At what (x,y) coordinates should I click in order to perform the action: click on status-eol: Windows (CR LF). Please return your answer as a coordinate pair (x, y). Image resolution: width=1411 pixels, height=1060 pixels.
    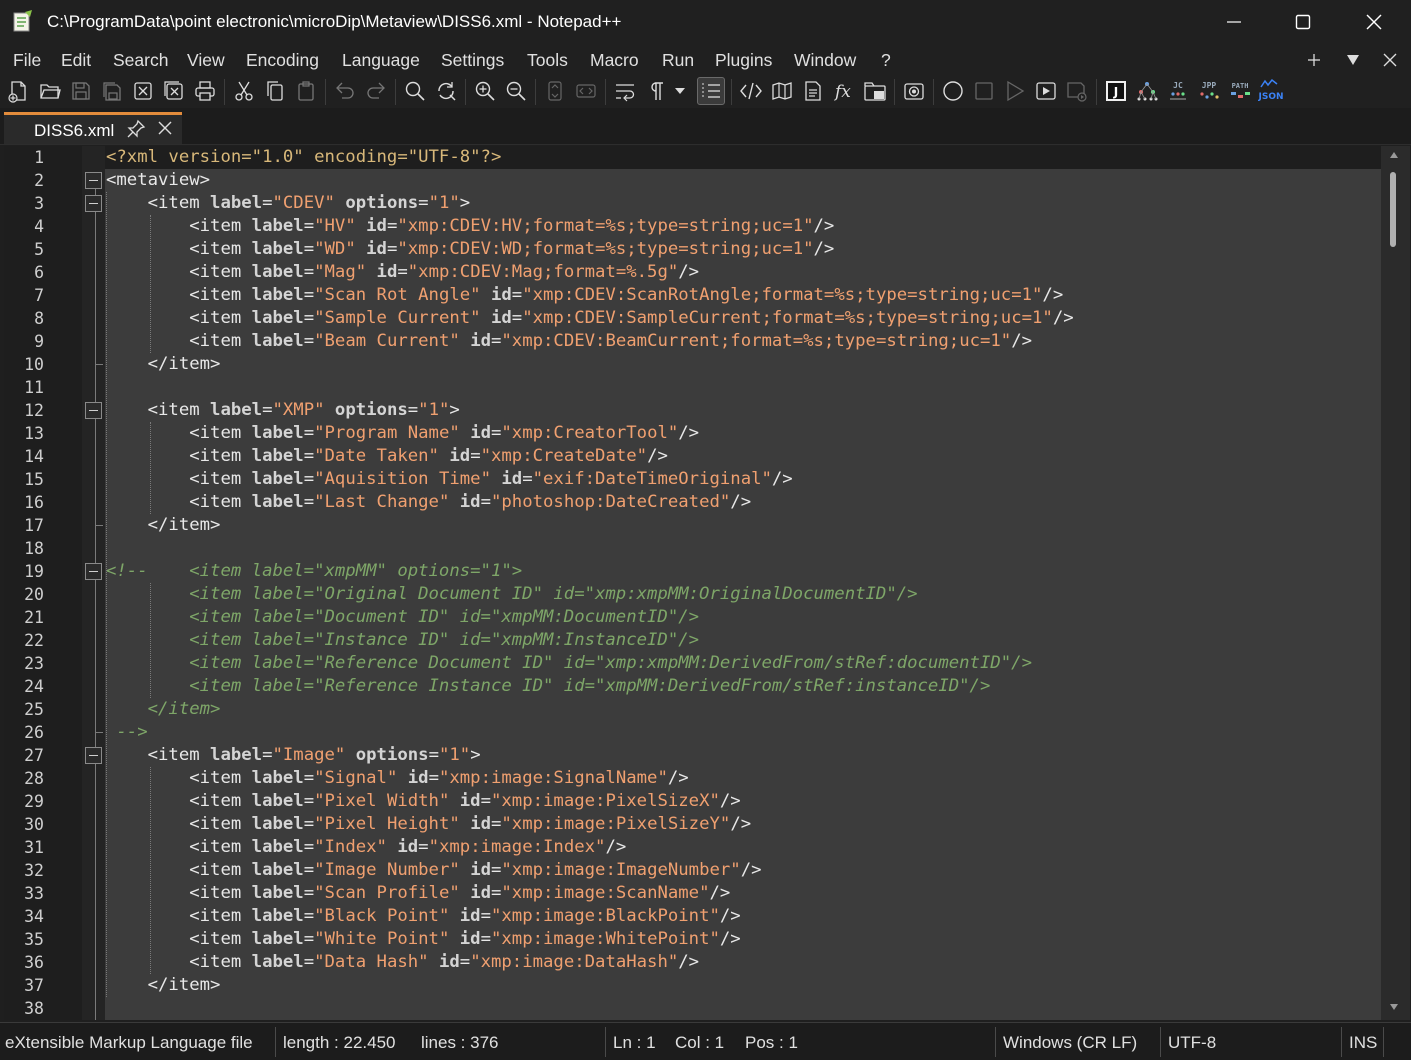
    Looking at the image, I should click on (1070, 1043).